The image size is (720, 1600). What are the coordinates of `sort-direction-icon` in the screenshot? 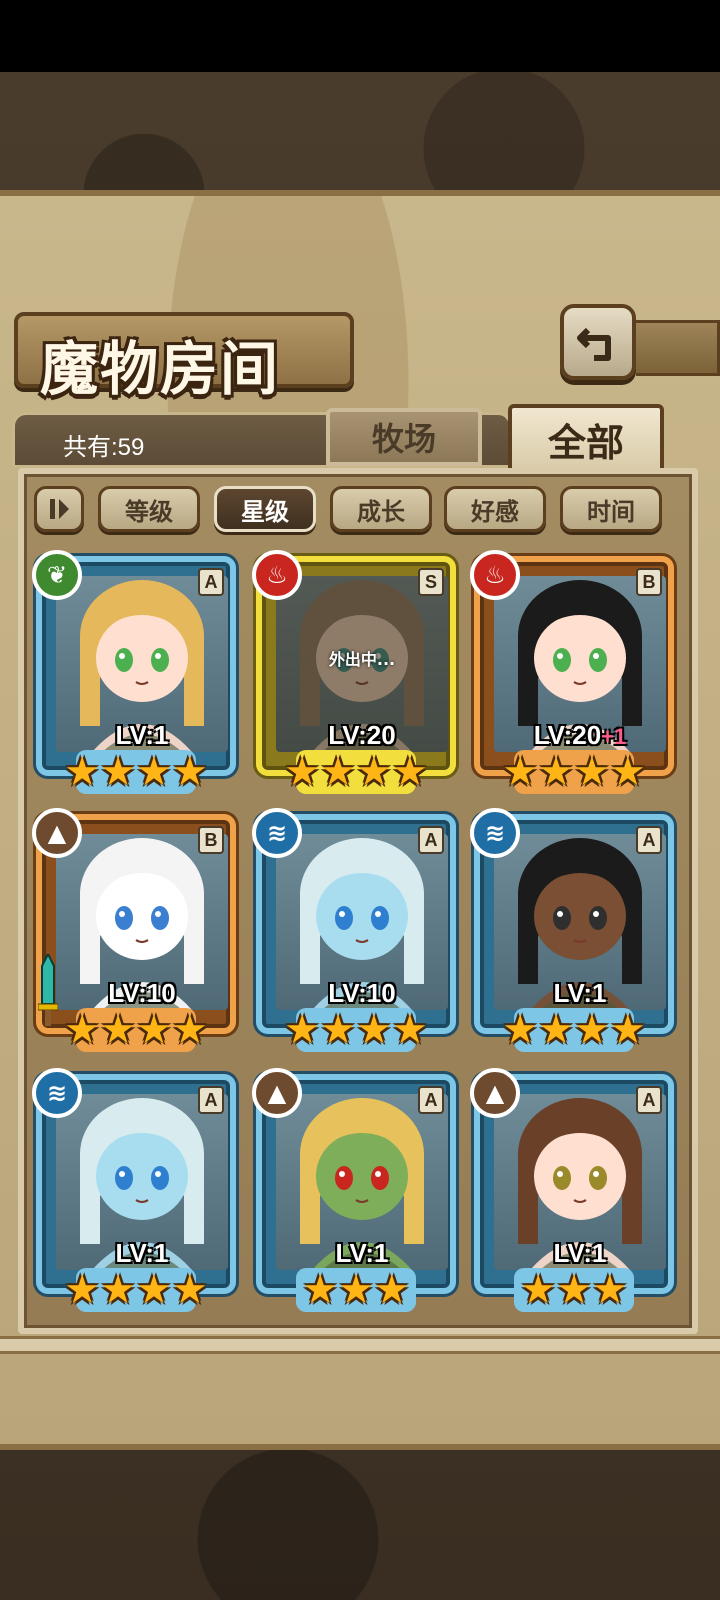 It's located at (59, 509).